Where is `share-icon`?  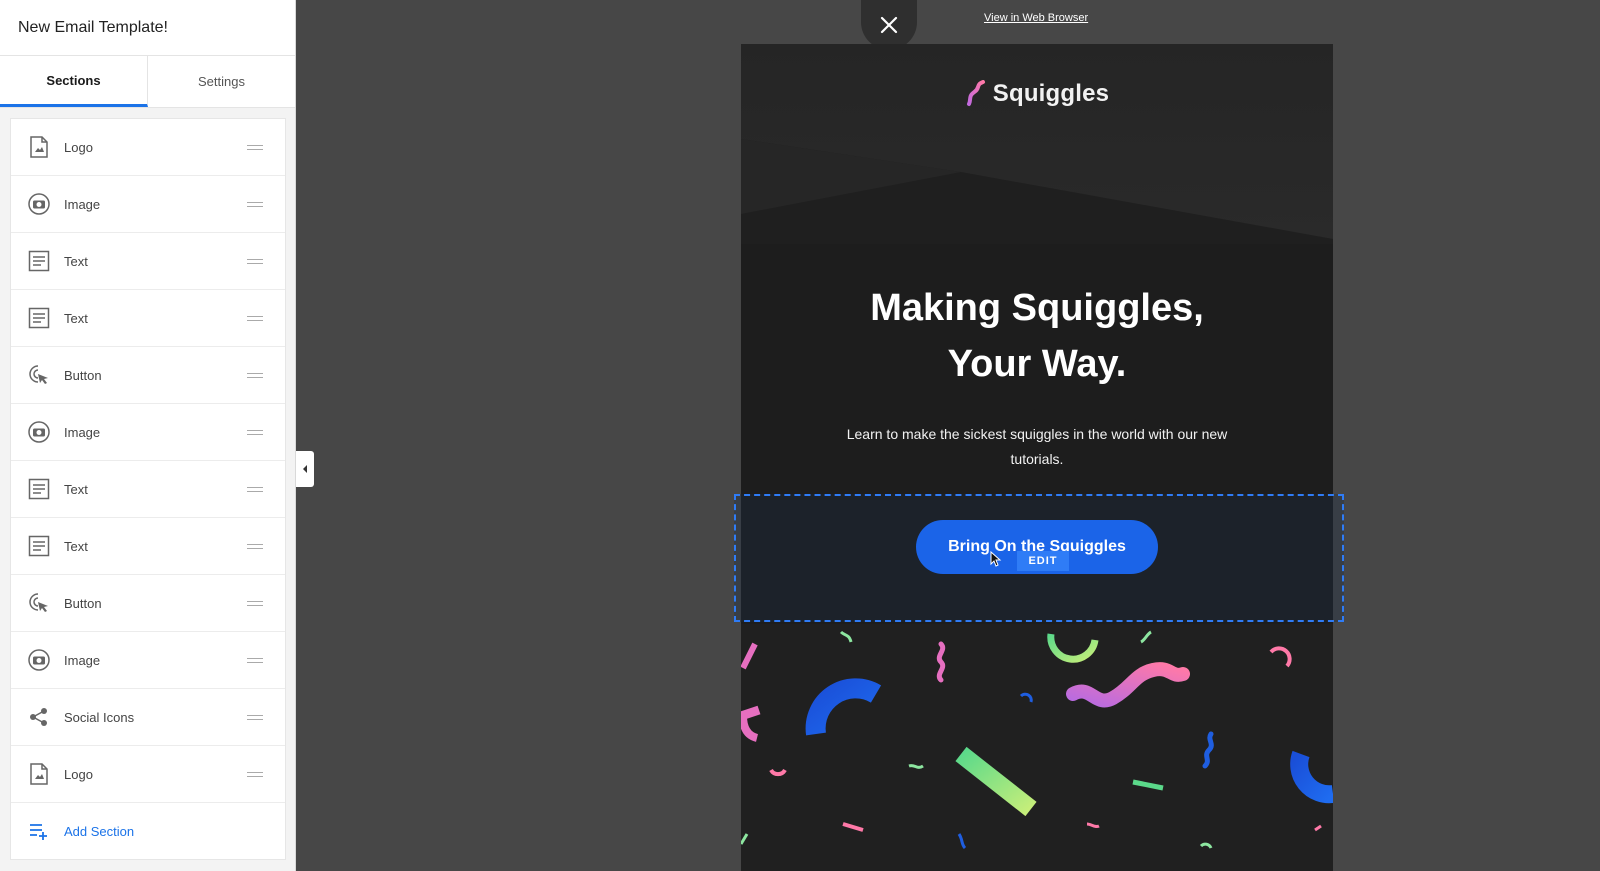
share-icon is located at coordinates (39, 717).